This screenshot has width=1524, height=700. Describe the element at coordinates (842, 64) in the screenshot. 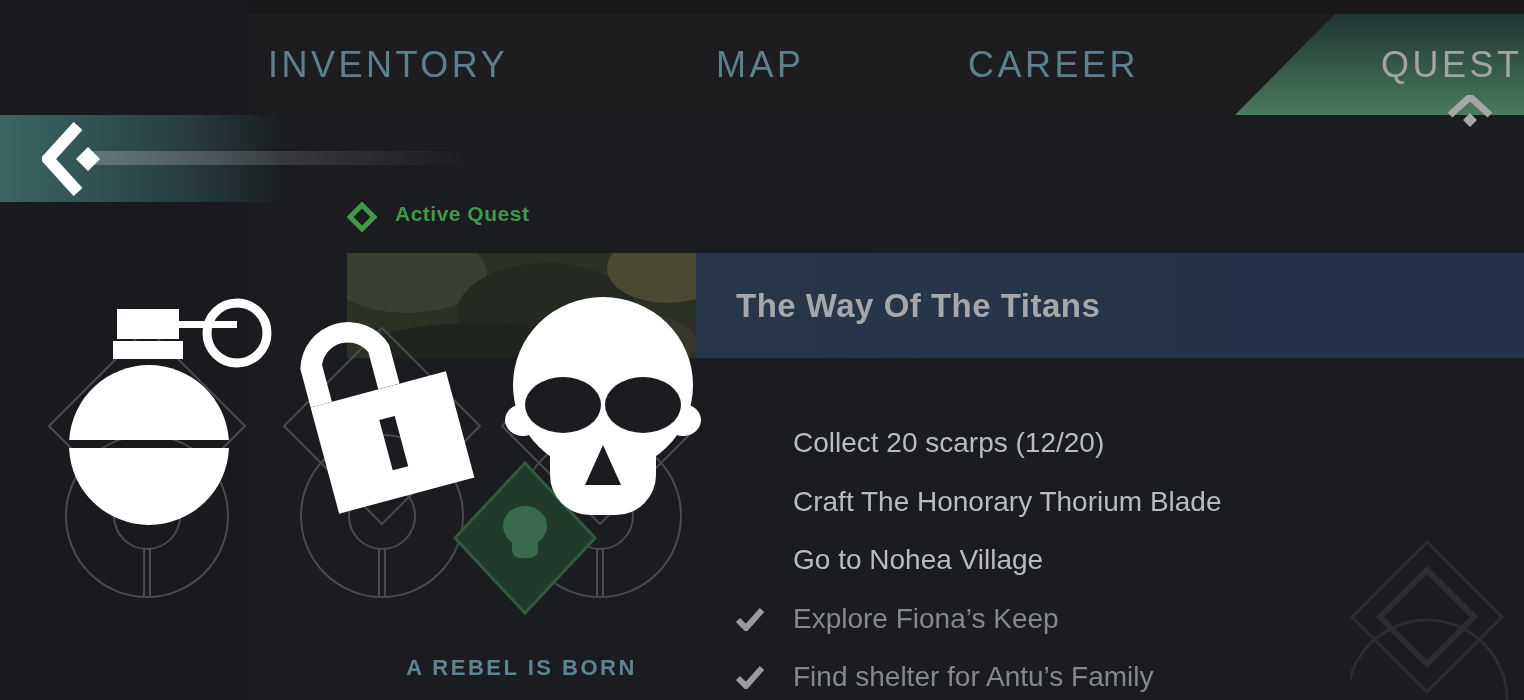

I see `nav-tab: MAP` at that location.